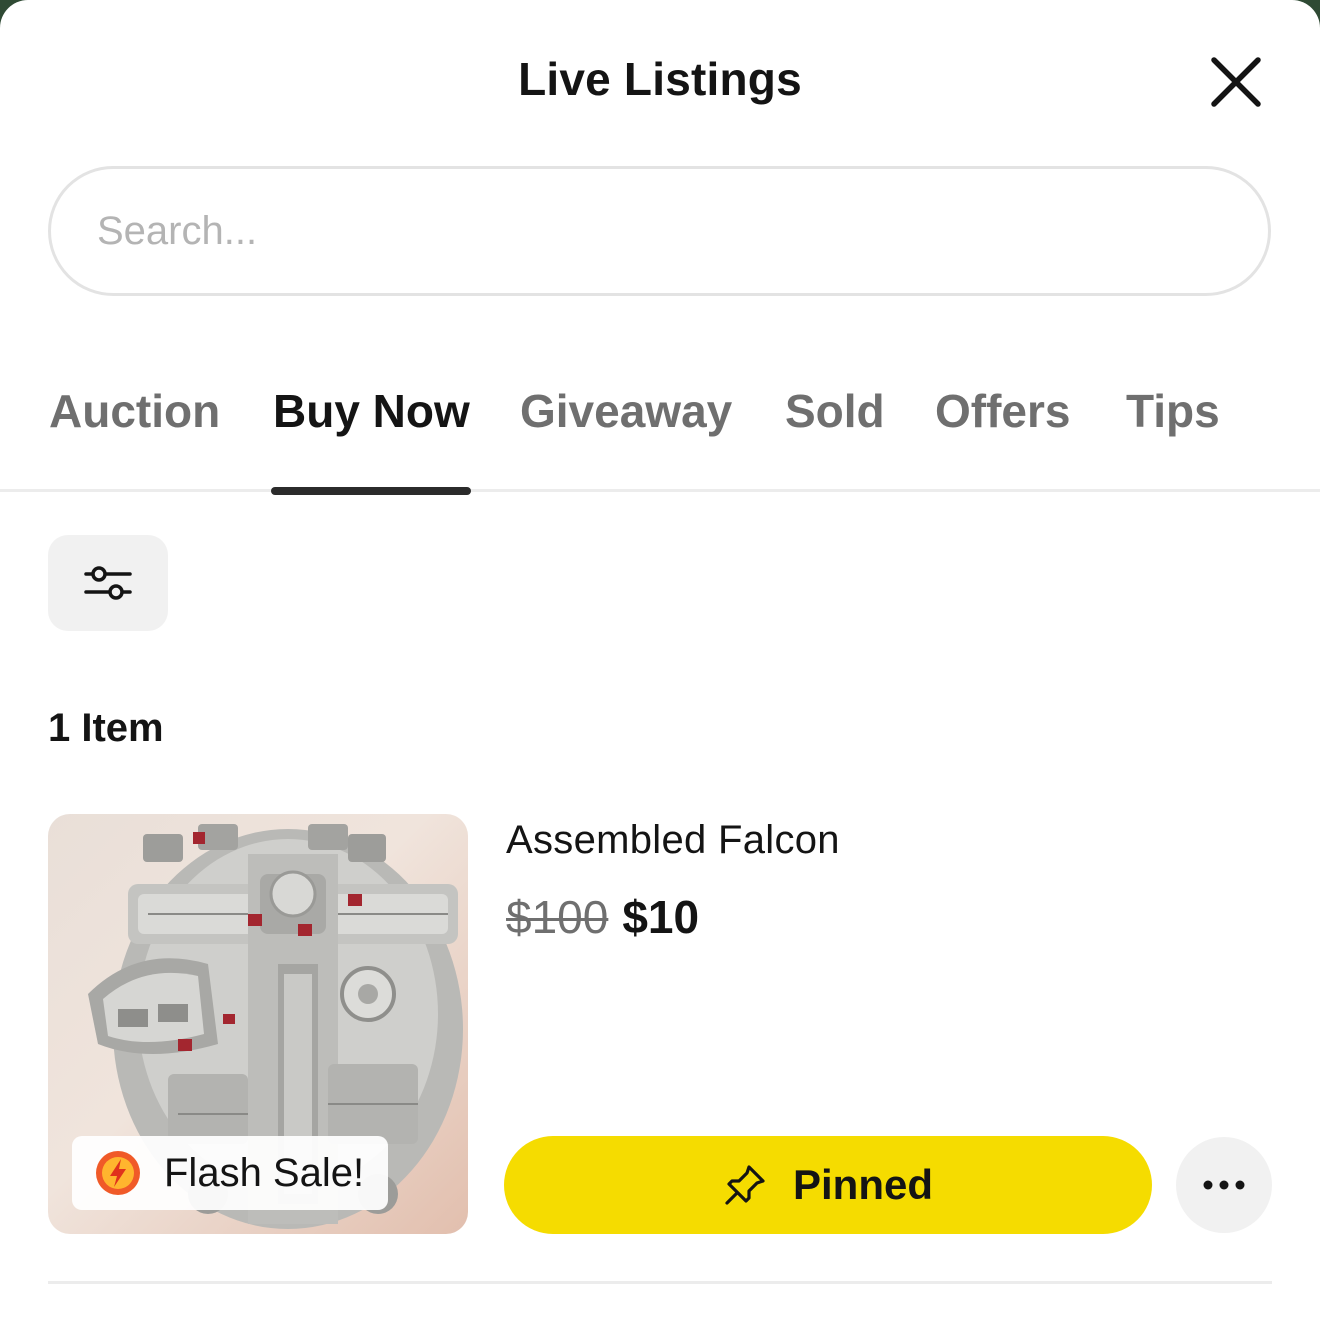 This screenshot has height=1324, width=1320. I want to click on search-bar, so click(659, 231).